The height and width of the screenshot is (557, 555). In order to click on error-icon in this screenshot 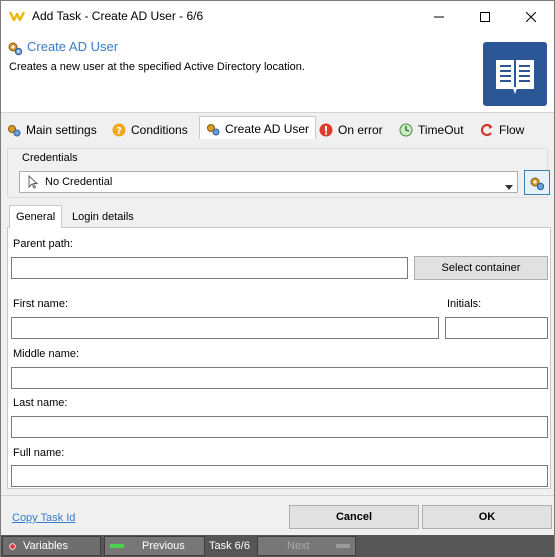, I will do `click(326, 130)`.